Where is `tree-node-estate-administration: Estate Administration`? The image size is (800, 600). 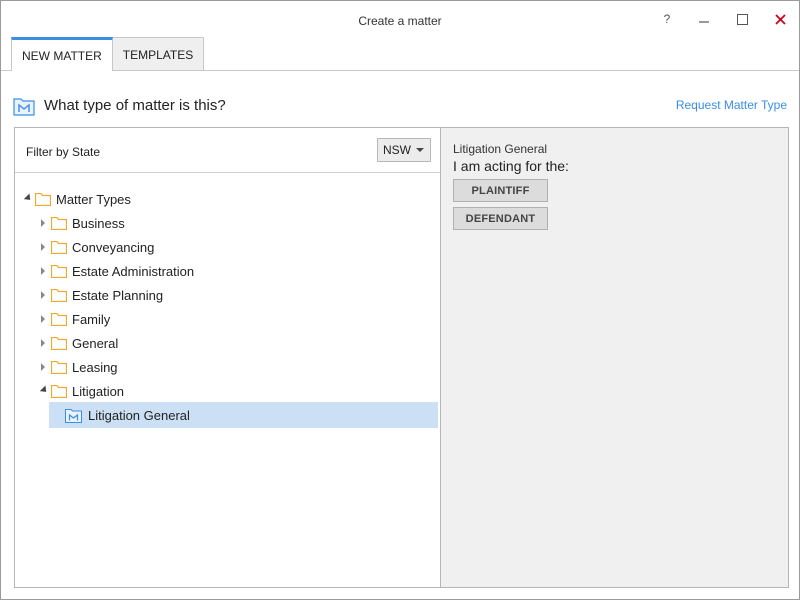
tree-node-estate-administration: Estate Administration is located at coordinates (115, 271).